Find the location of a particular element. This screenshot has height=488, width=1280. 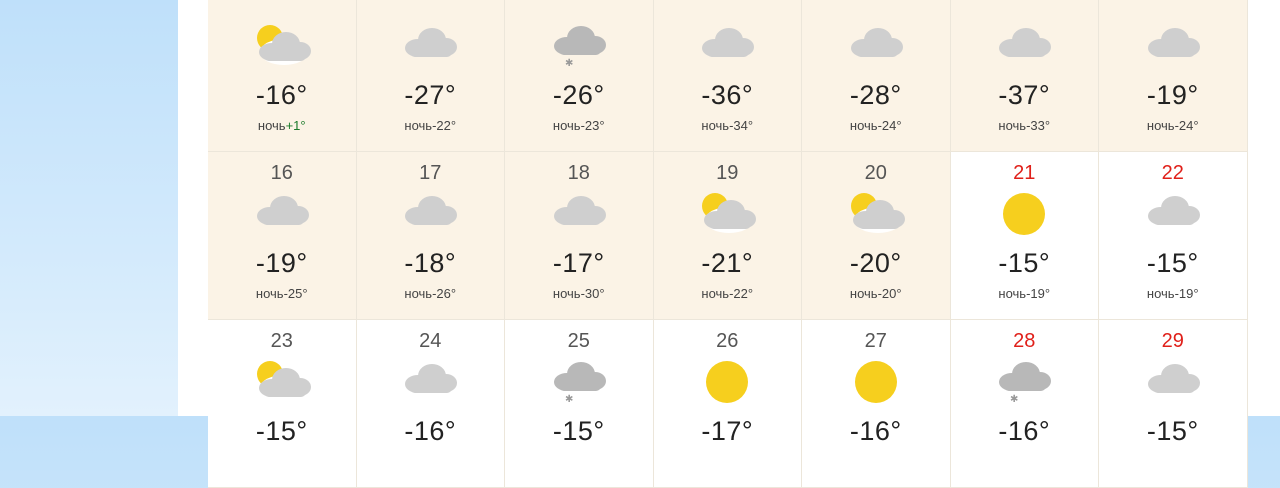

day-cell: 19 -21° ночь-22° is located at coordinates (727, 236).